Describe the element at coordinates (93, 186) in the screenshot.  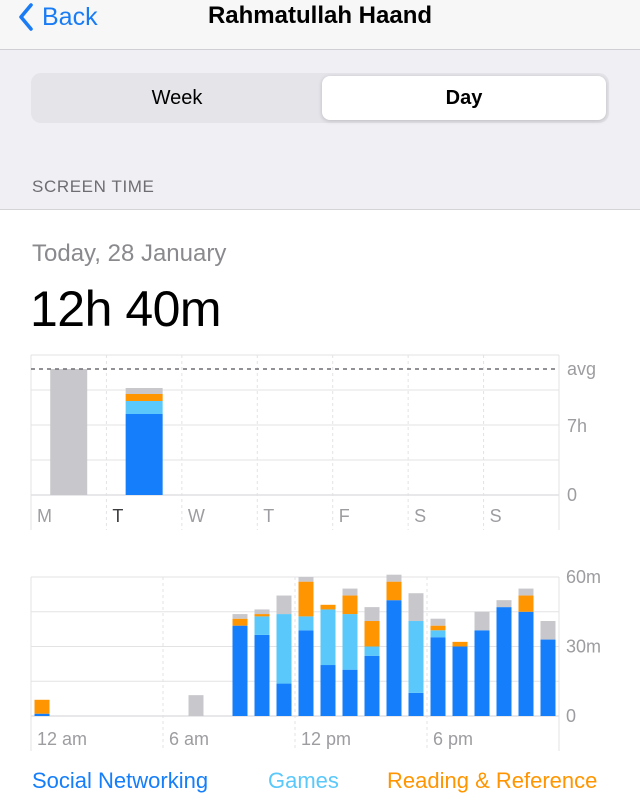
I see `section-header: SCREEN TIME` at that location.